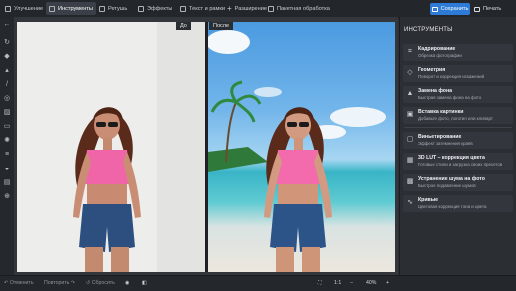 The image size is (516, 291). Describe the element at coordinates (437, 49) in the screenshot. I see `tool-card-title: Кадрирование` at that location.